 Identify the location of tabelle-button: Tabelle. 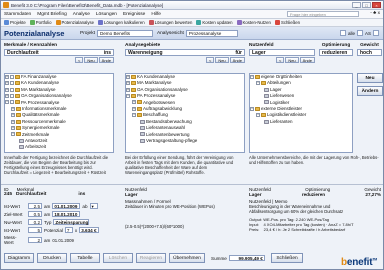
(85, 258).